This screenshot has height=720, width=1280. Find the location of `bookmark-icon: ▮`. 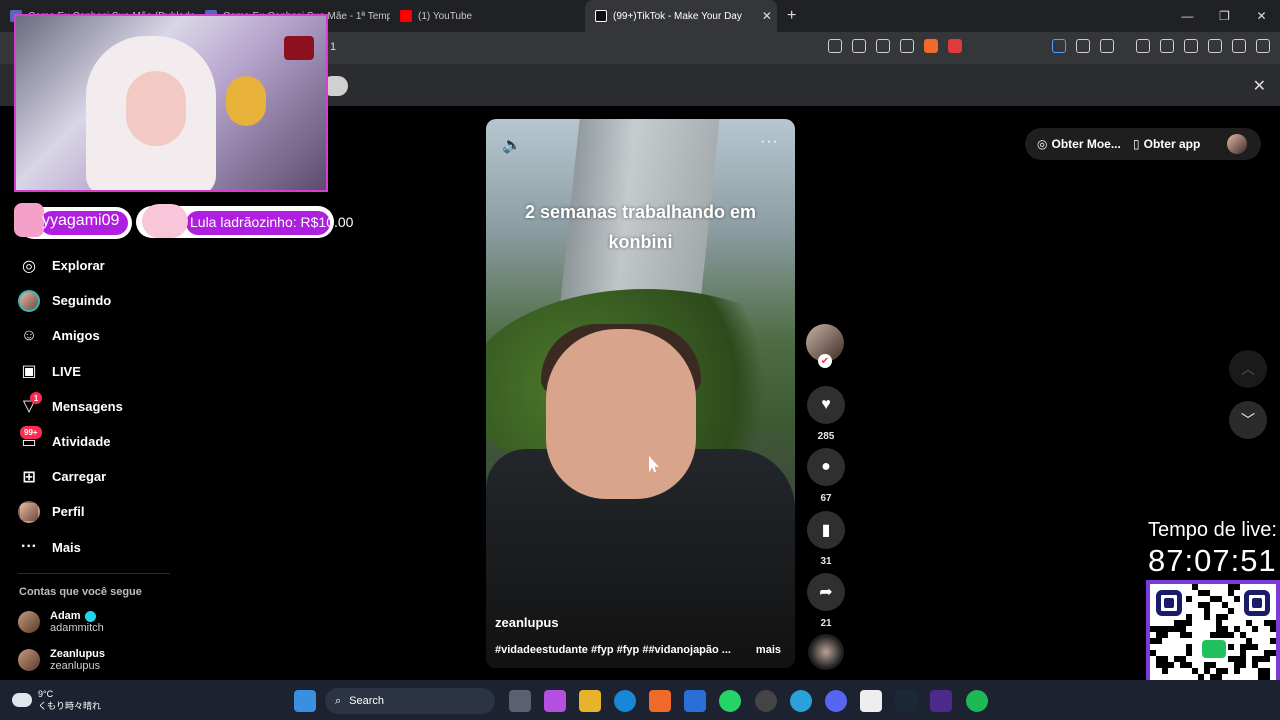

bookmark-icon: ▮ is located at coordinates (826, 530).